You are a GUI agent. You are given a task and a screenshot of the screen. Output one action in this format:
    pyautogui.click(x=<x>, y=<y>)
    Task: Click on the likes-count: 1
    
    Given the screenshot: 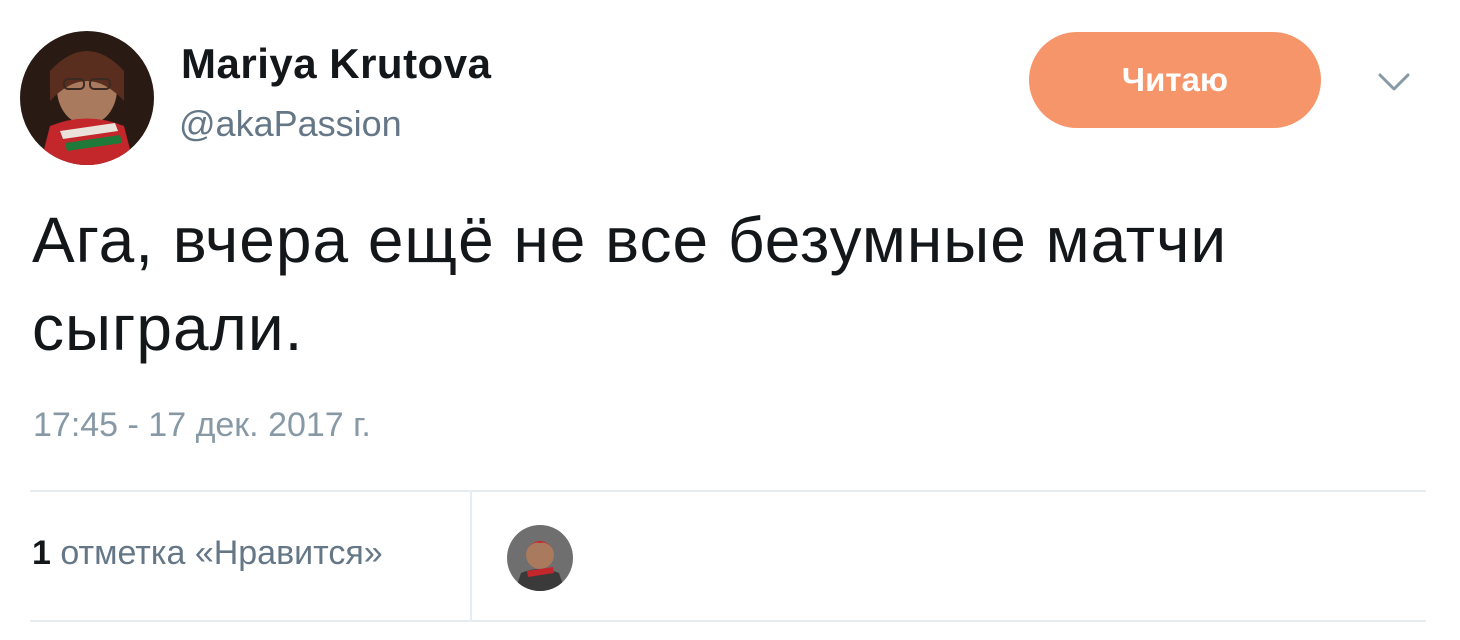 What is the action you would take?
    pyautogui.click(x=41, y=553)
    